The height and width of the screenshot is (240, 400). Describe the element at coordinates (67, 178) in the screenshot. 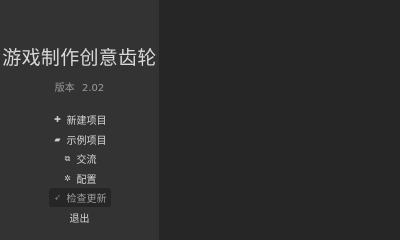

I see `gear-icon: ✲` at that location.